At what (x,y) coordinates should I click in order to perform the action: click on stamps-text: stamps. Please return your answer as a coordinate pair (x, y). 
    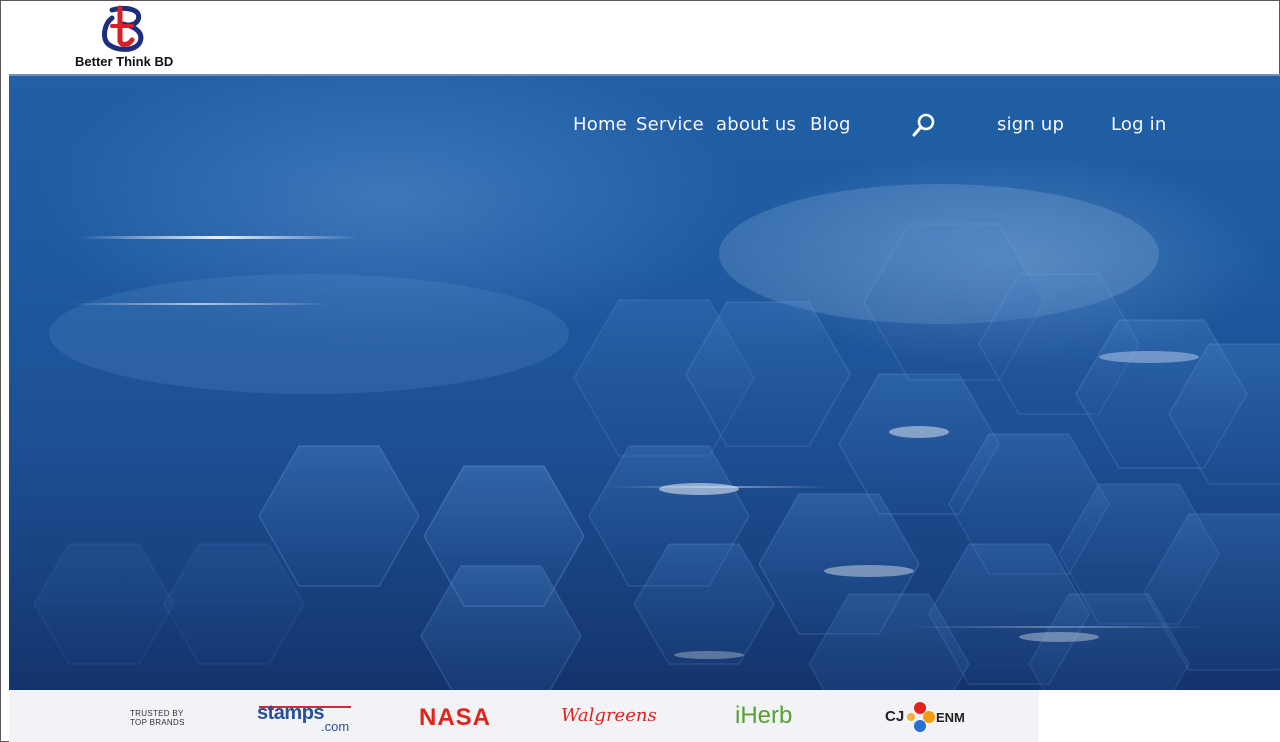
    Looking at the image, I should click on (291, 713).